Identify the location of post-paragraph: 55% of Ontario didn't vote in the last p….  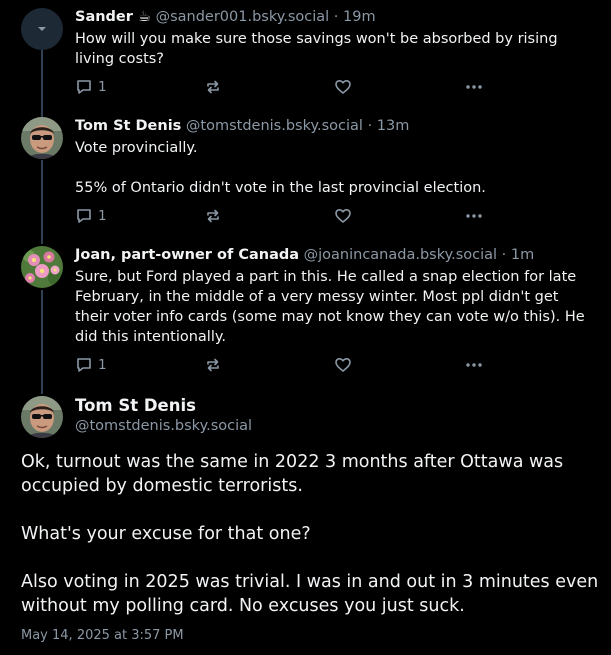
(280, 188).